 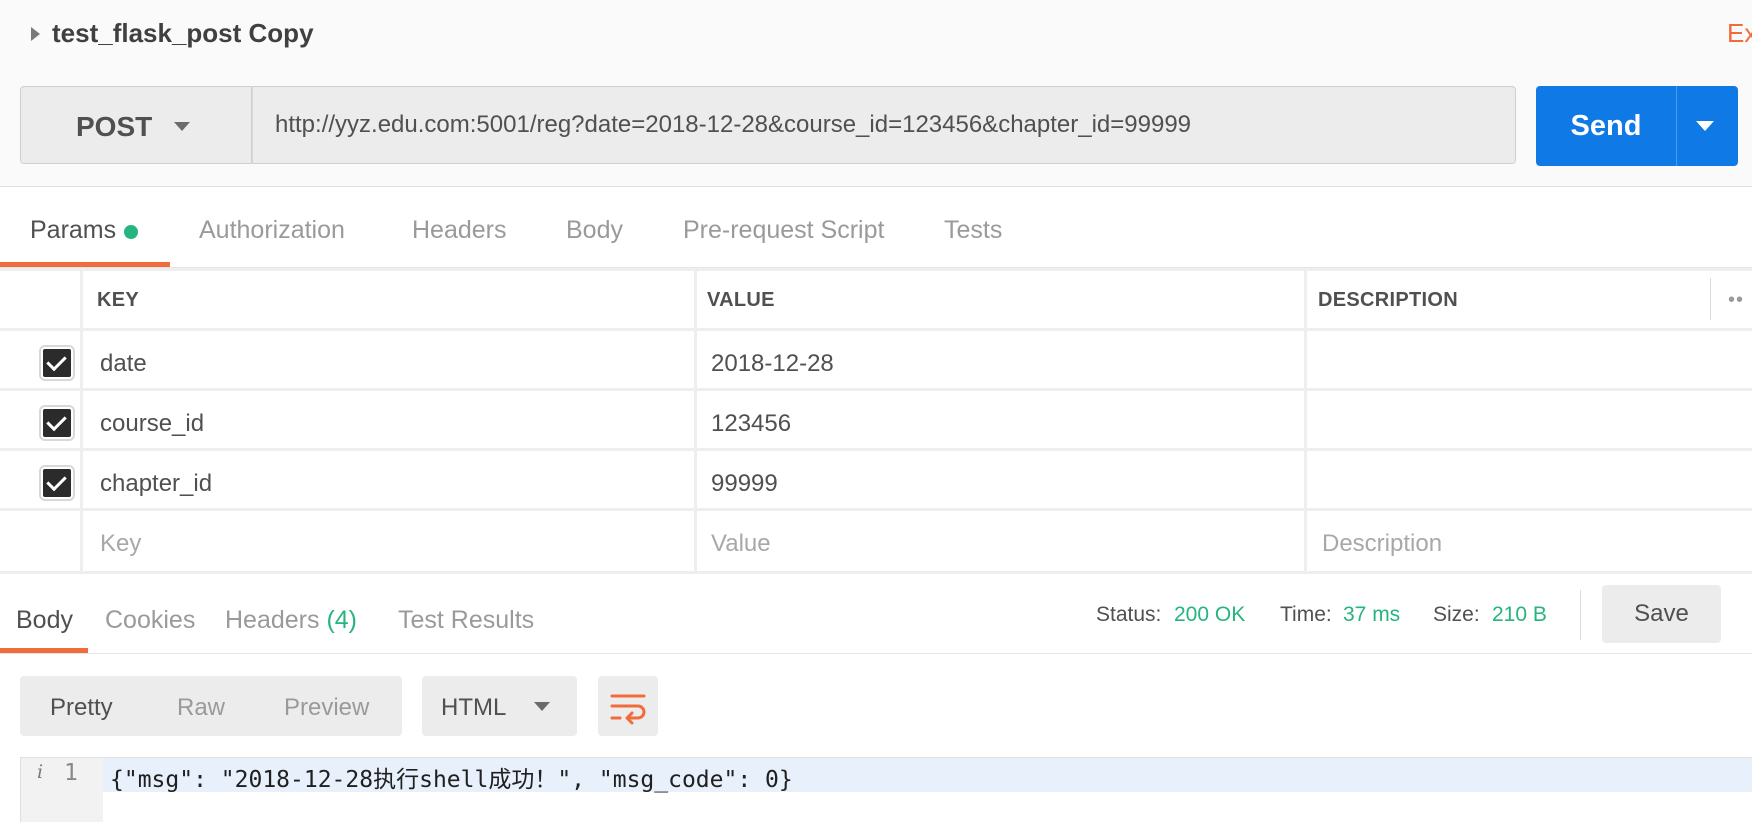 I want to click on view-raw-button: Raw, so click(x=201, y=708).